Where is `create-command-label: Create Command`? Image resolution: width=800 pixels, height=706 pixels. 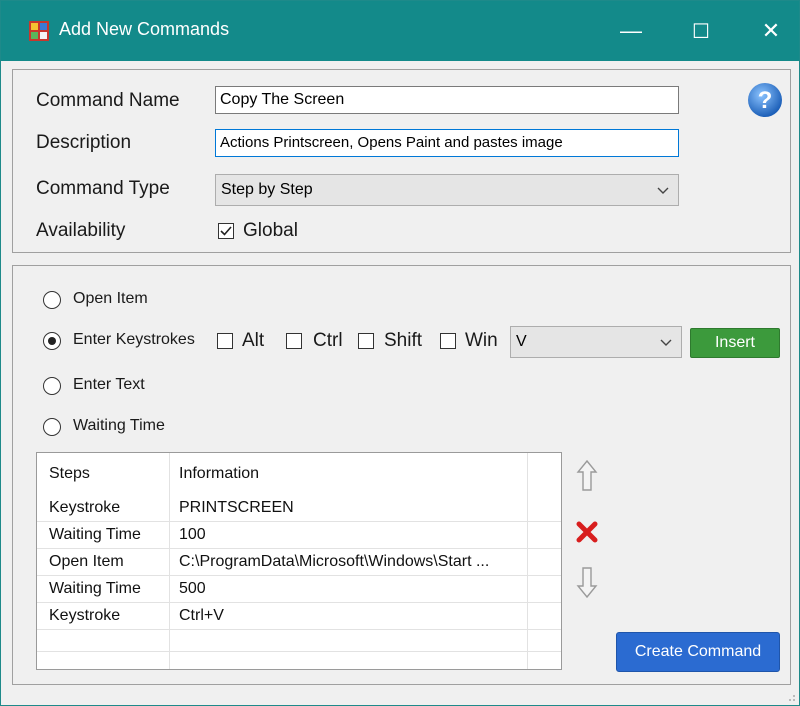
create-command-label: Create Command is located at coordinates (698, 651).